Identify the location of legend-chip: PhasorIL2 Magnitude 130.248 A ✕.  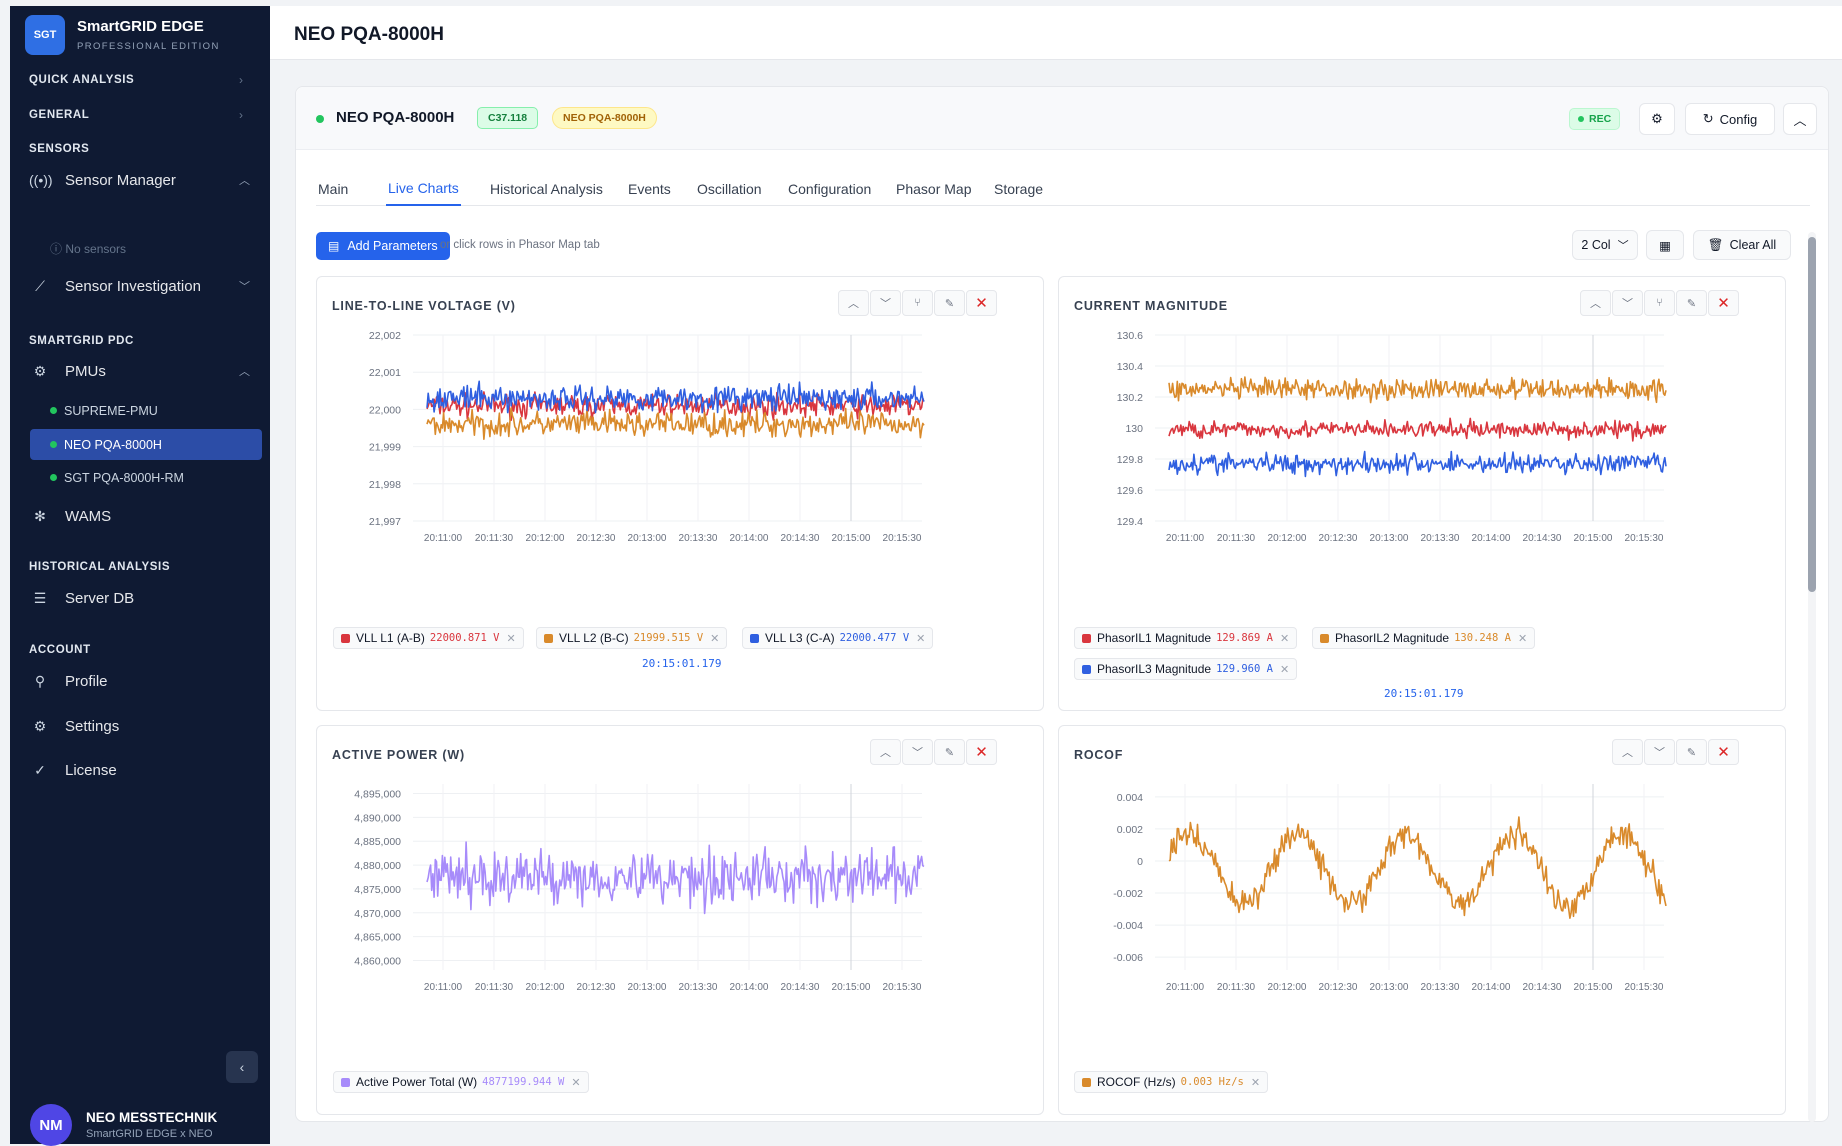
(1424, 638).